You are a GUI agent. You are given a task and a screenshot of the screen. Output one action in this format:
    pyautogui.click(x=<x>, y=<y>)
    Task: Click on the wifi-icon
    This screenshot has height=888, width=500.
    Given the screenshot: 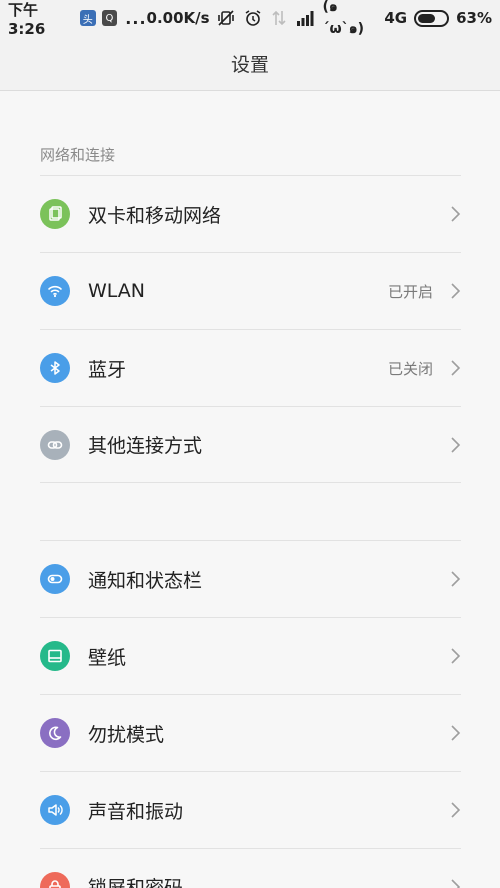 What is the action you would take?
    pyautogui.click(x=55, y=291)
    